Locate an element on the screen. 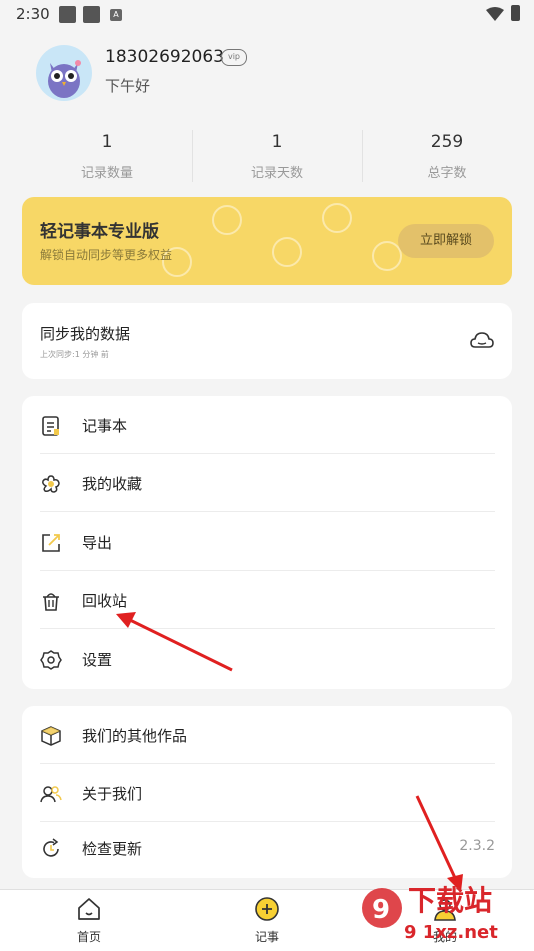 This screenshot has height=951, width=534. box-icon is located at coordinates (51, 736).